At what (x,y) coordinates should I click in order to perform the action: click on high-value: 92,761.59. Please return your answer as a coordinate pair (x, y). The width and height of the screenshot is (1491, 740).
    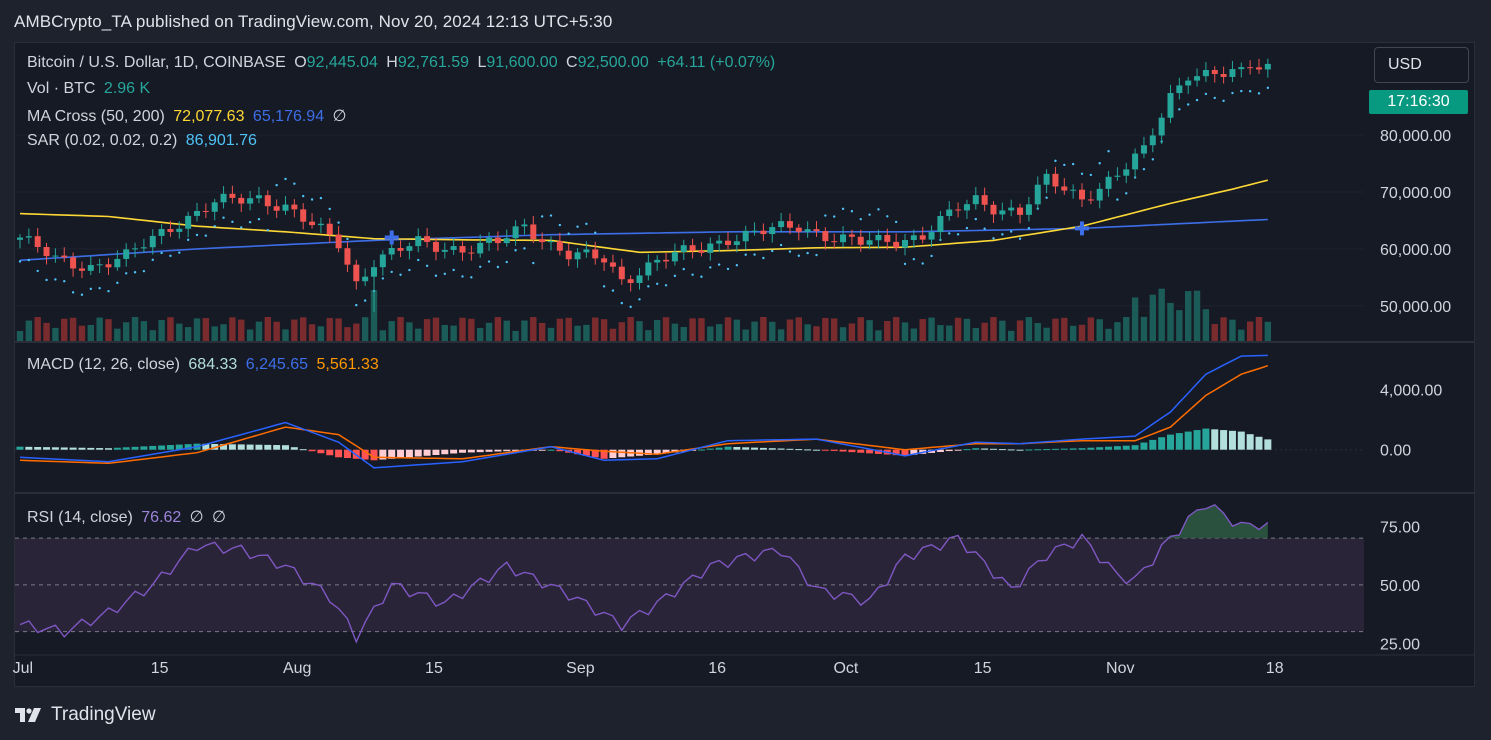
    Looking at the image, I should click on (433, 62).